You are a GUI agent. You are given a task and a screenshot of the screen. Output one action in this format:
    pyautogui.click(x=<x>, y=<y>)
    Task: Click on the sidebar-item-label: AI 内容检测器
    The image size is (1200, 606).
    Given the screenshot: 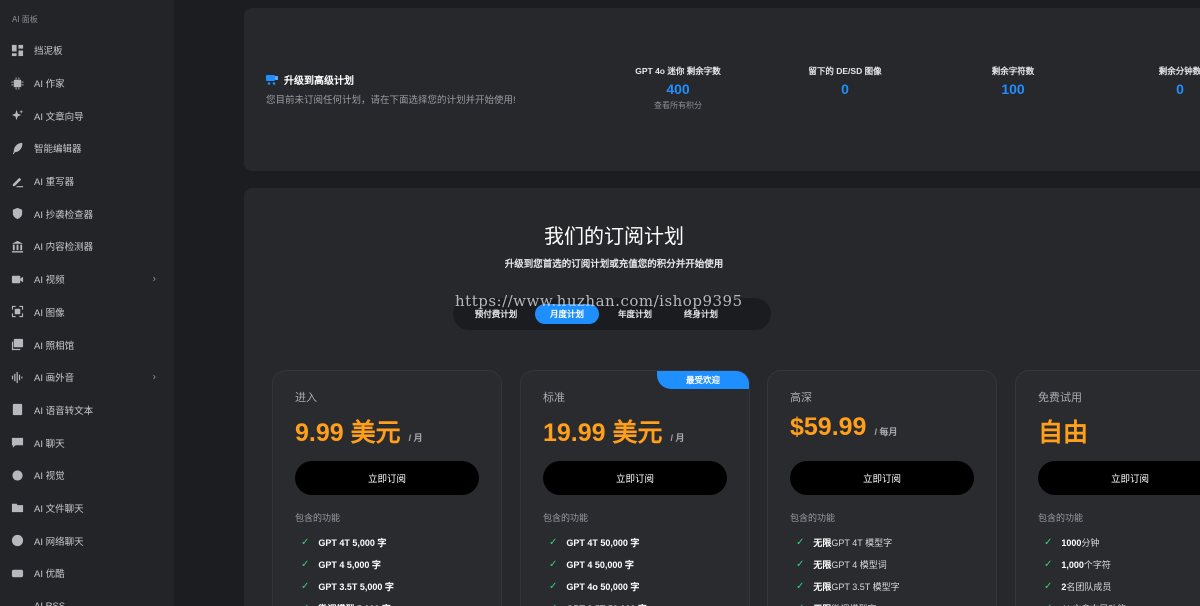 What is the action you would take?
    pyautogui.click(x=64, y=248)
    